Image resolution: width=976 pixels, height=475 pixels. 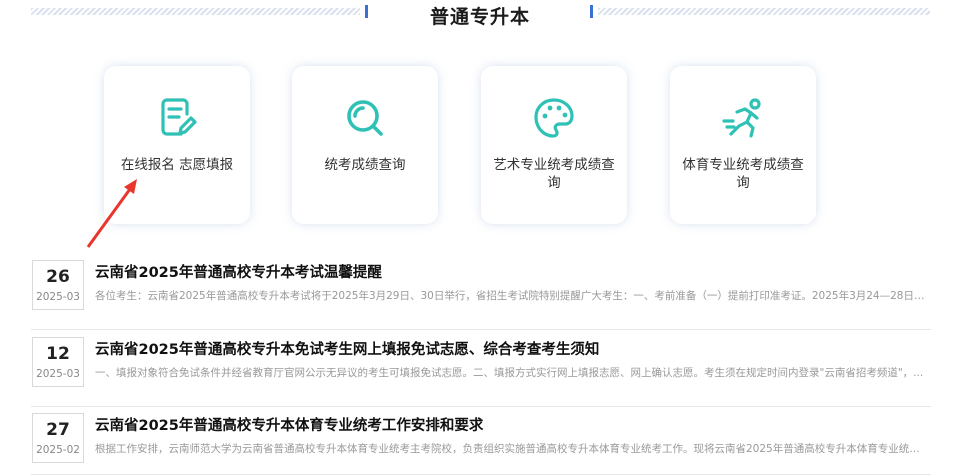 What do you see at coordinates (743, 145) in the screenshot?
I see `card-sports-score-query: 体育专业统考成绩查询` at bounding box center [743, 145].